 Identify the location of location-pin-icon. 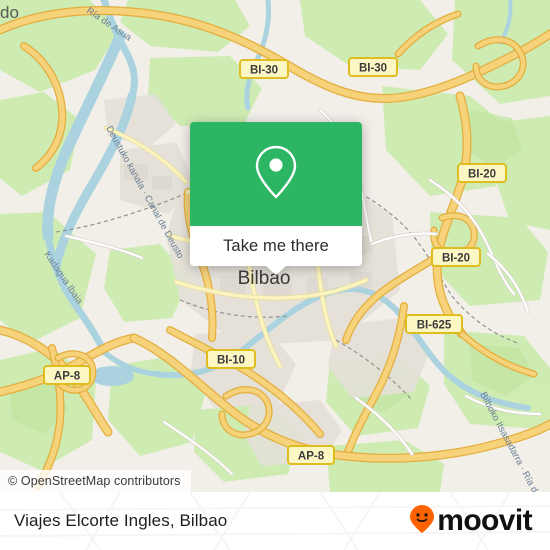
(276, 174).